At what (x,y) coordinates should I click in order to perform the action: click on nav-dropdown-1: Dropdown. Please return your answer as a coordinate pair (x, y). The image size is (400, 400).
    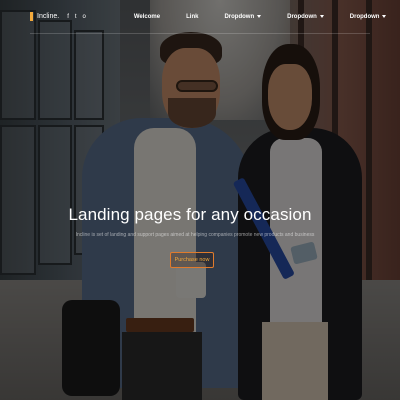
    Looking at the image, I should click on (243, 16).